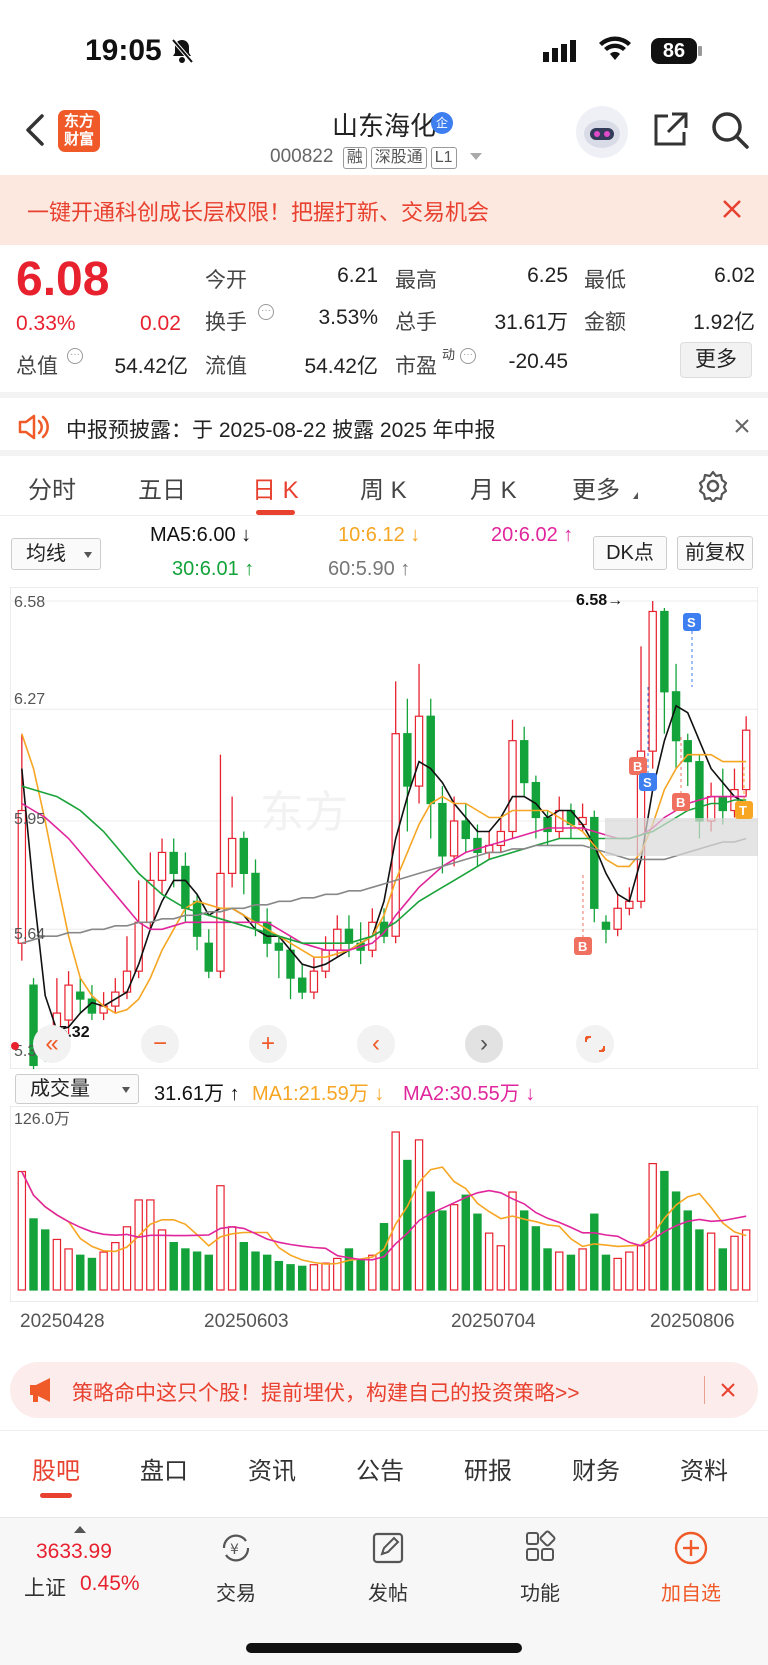 Image resolution: width=768 pixels, height=1665 pixels. What do you see at coordinates (164, 1468) in the screenshot?
I see `tab-order-book: 盘口` at bounding box center [164, 1468].